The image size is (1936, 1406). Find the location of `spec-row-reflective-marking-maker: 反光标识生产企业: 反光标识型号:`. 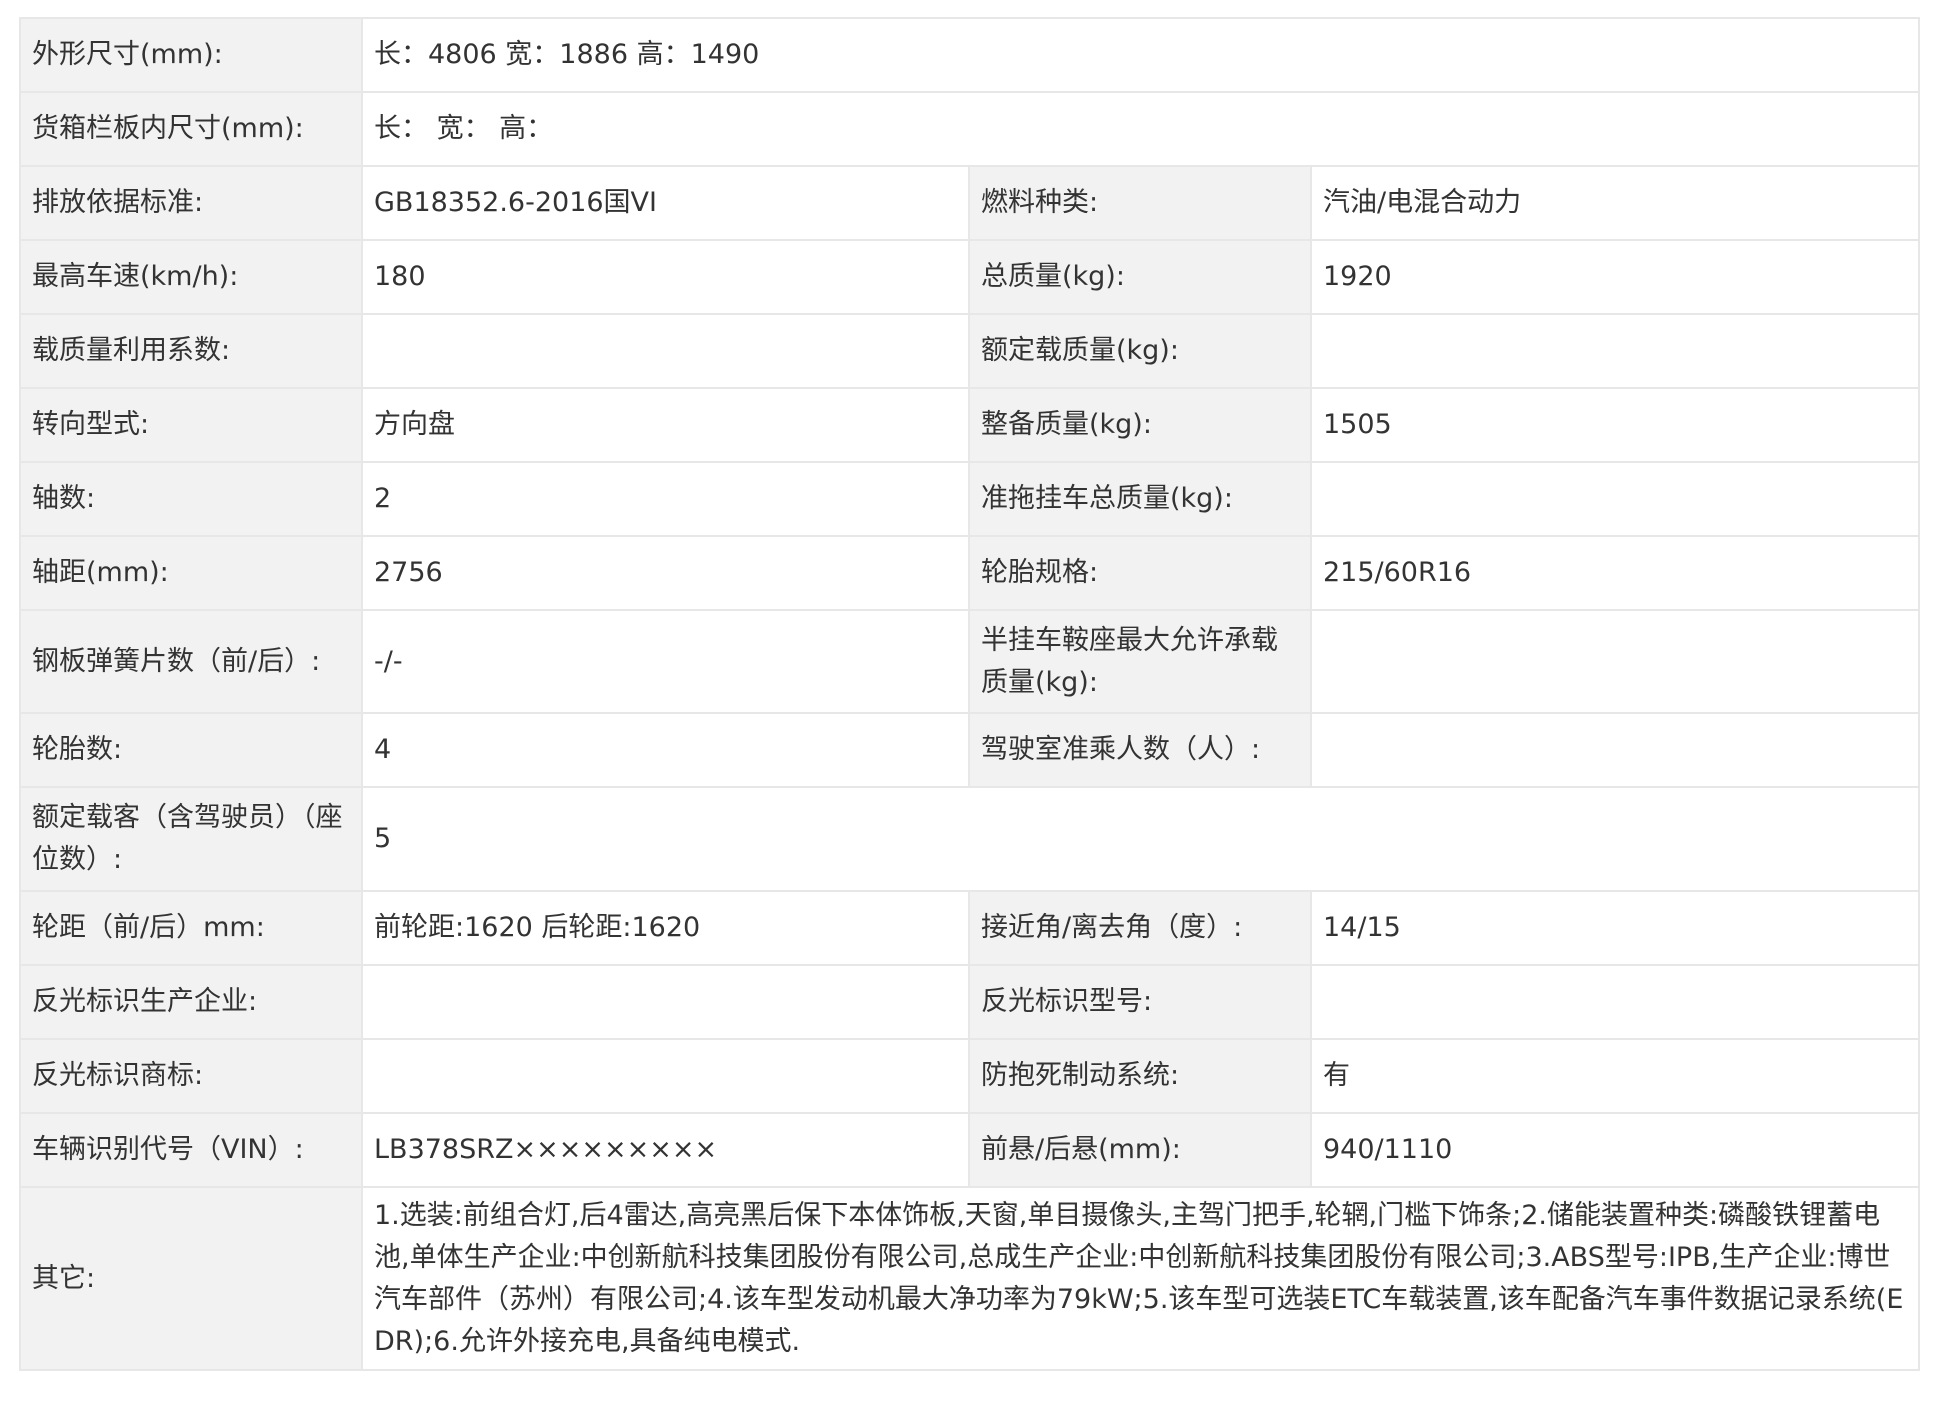

spec-row-reflective-marking-maker: 反光标识生产企业: 反光标识型号: is located at coordinates (969, 1002).